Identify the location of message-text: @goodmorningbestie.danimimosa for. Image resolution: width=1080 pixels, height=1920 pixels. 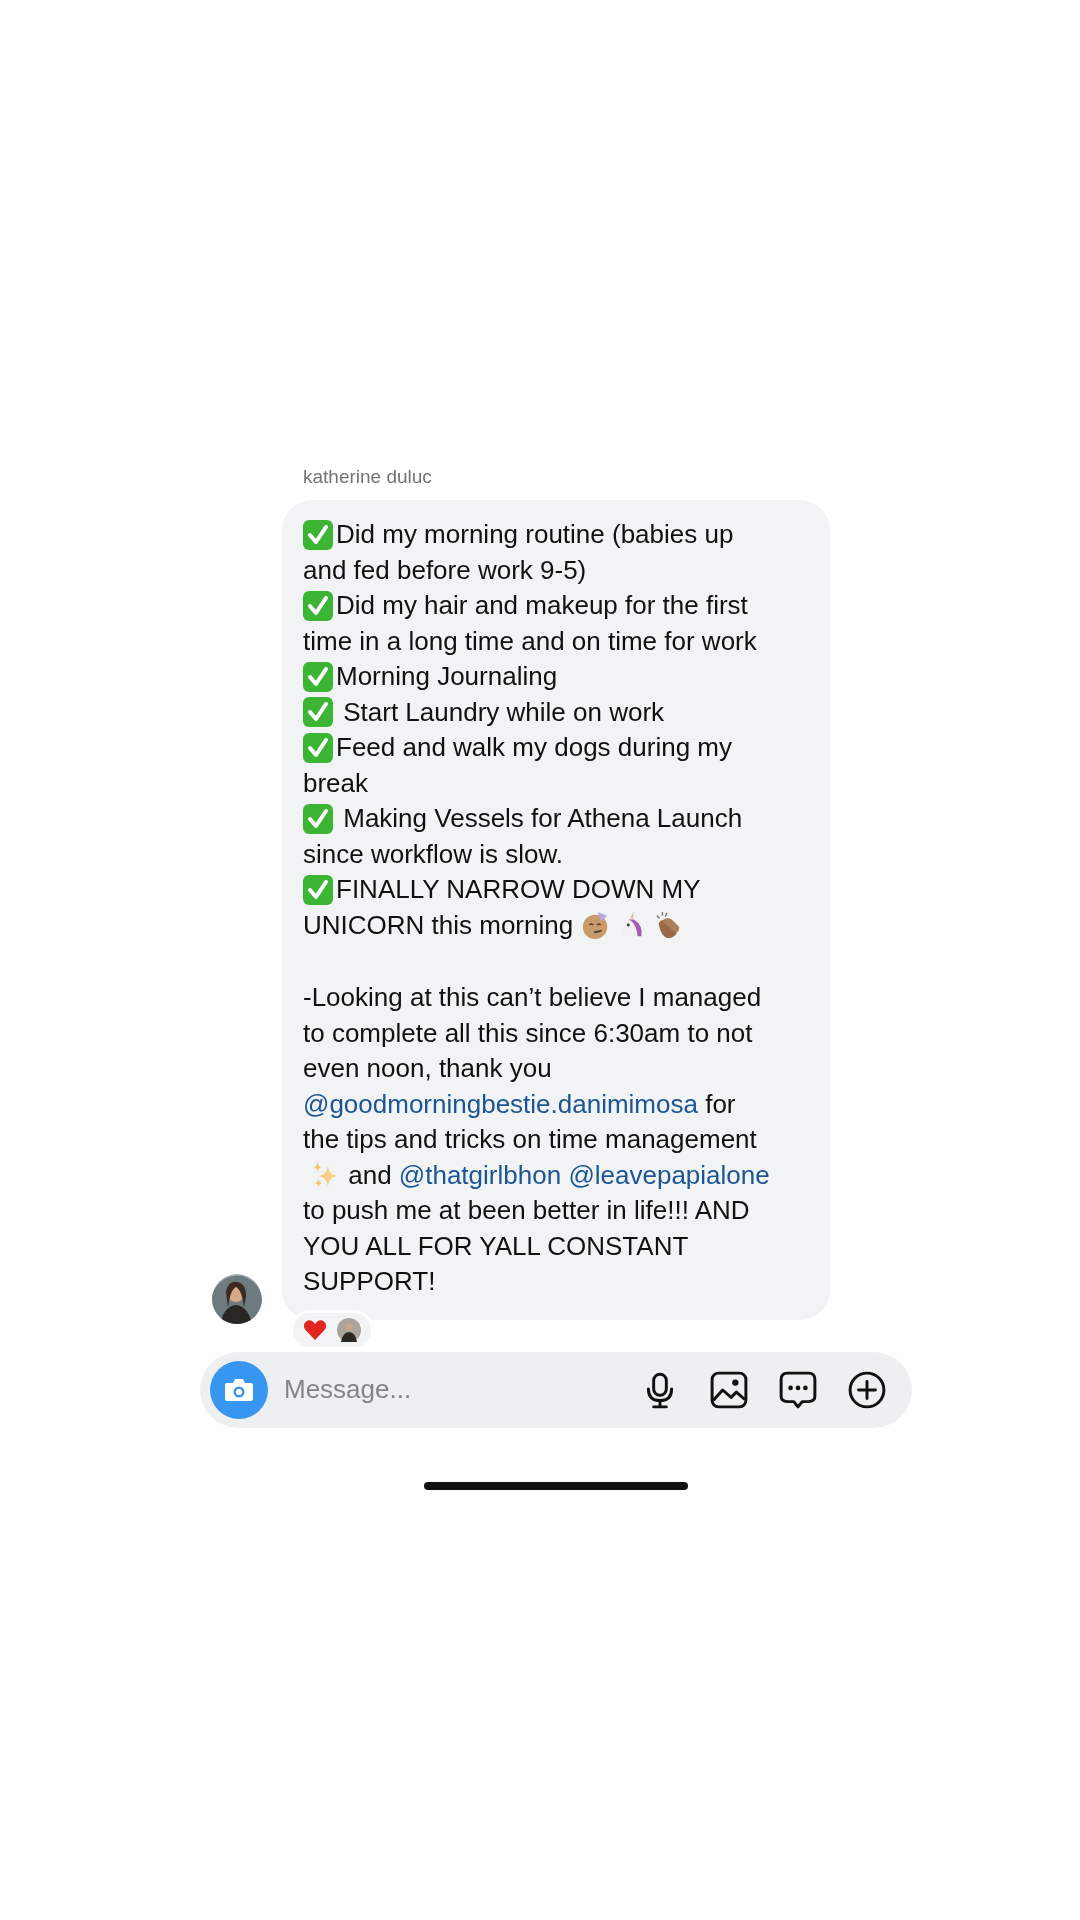
(555, 1104).